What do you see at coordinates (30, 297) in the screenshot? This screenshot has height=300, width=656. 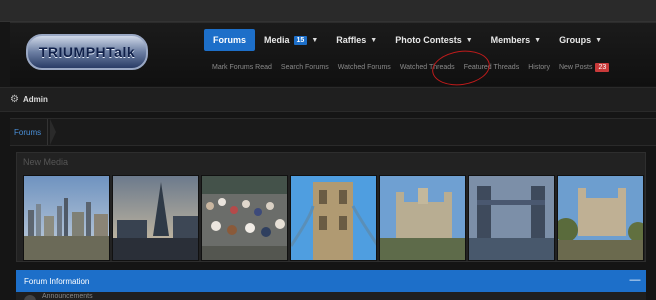 I see `forum-status-icon` at bounding box center [30, 297].